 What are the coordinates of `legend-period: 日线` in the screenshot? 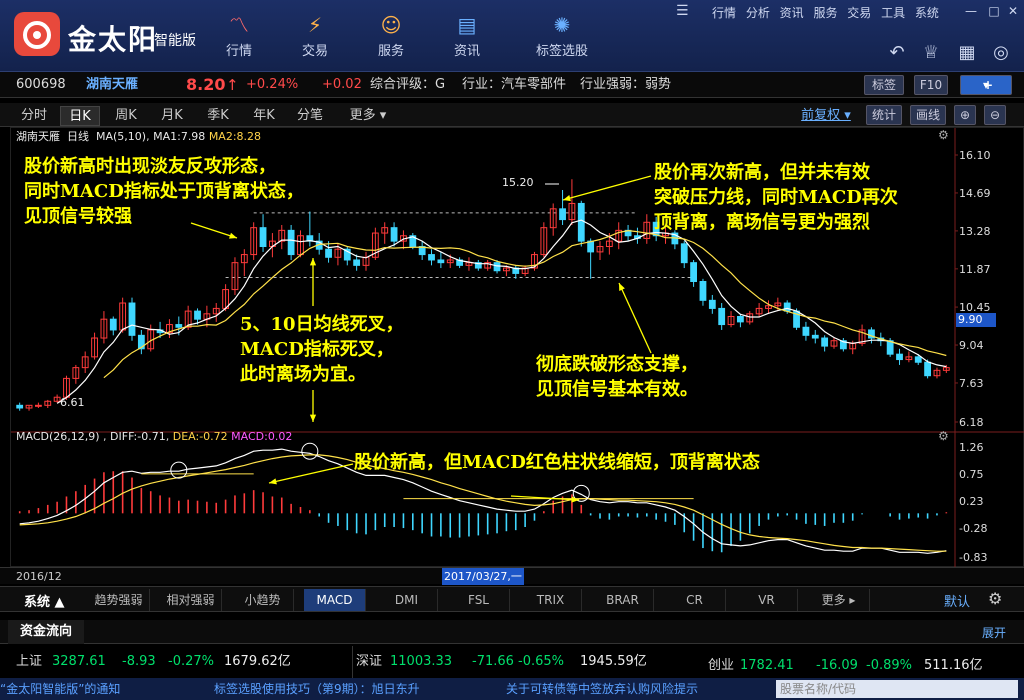 It's located at (78, 136).